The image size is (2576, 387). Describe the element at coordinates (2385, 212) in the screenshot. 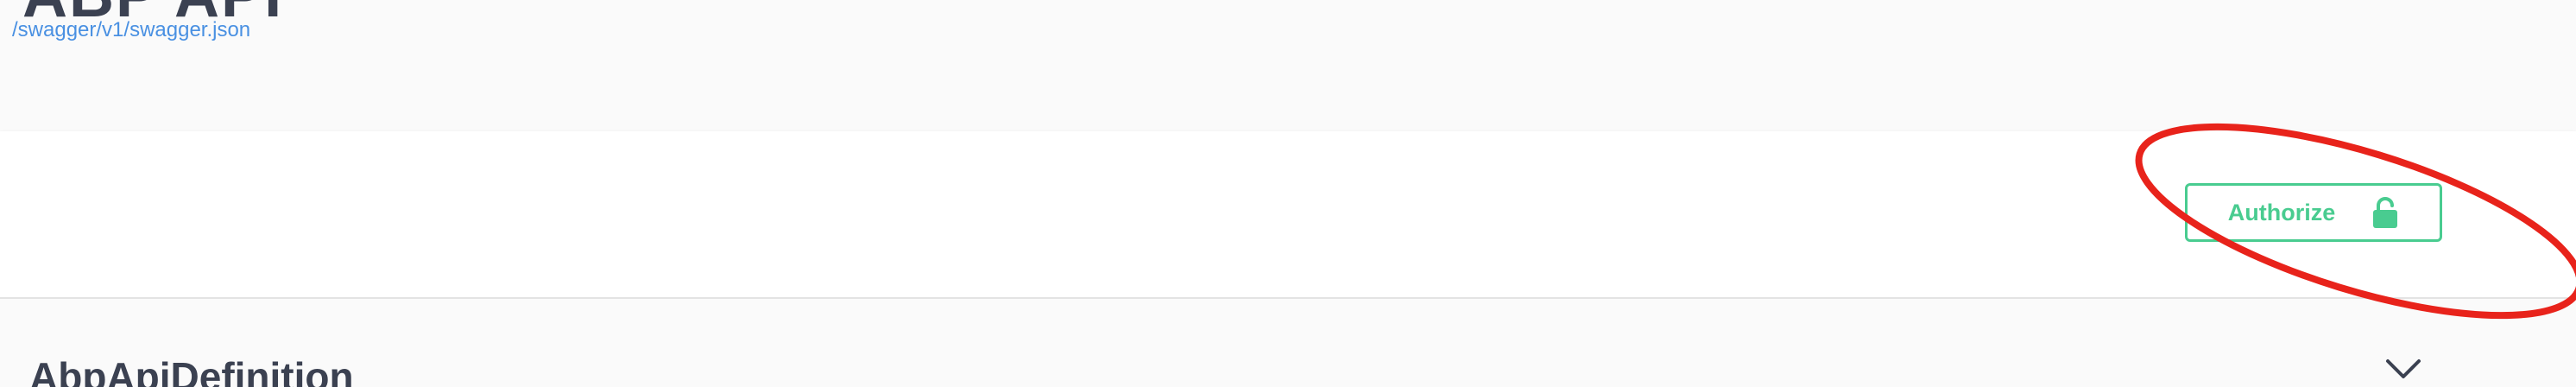

I see `unlocked-padlock-icon` at that location.